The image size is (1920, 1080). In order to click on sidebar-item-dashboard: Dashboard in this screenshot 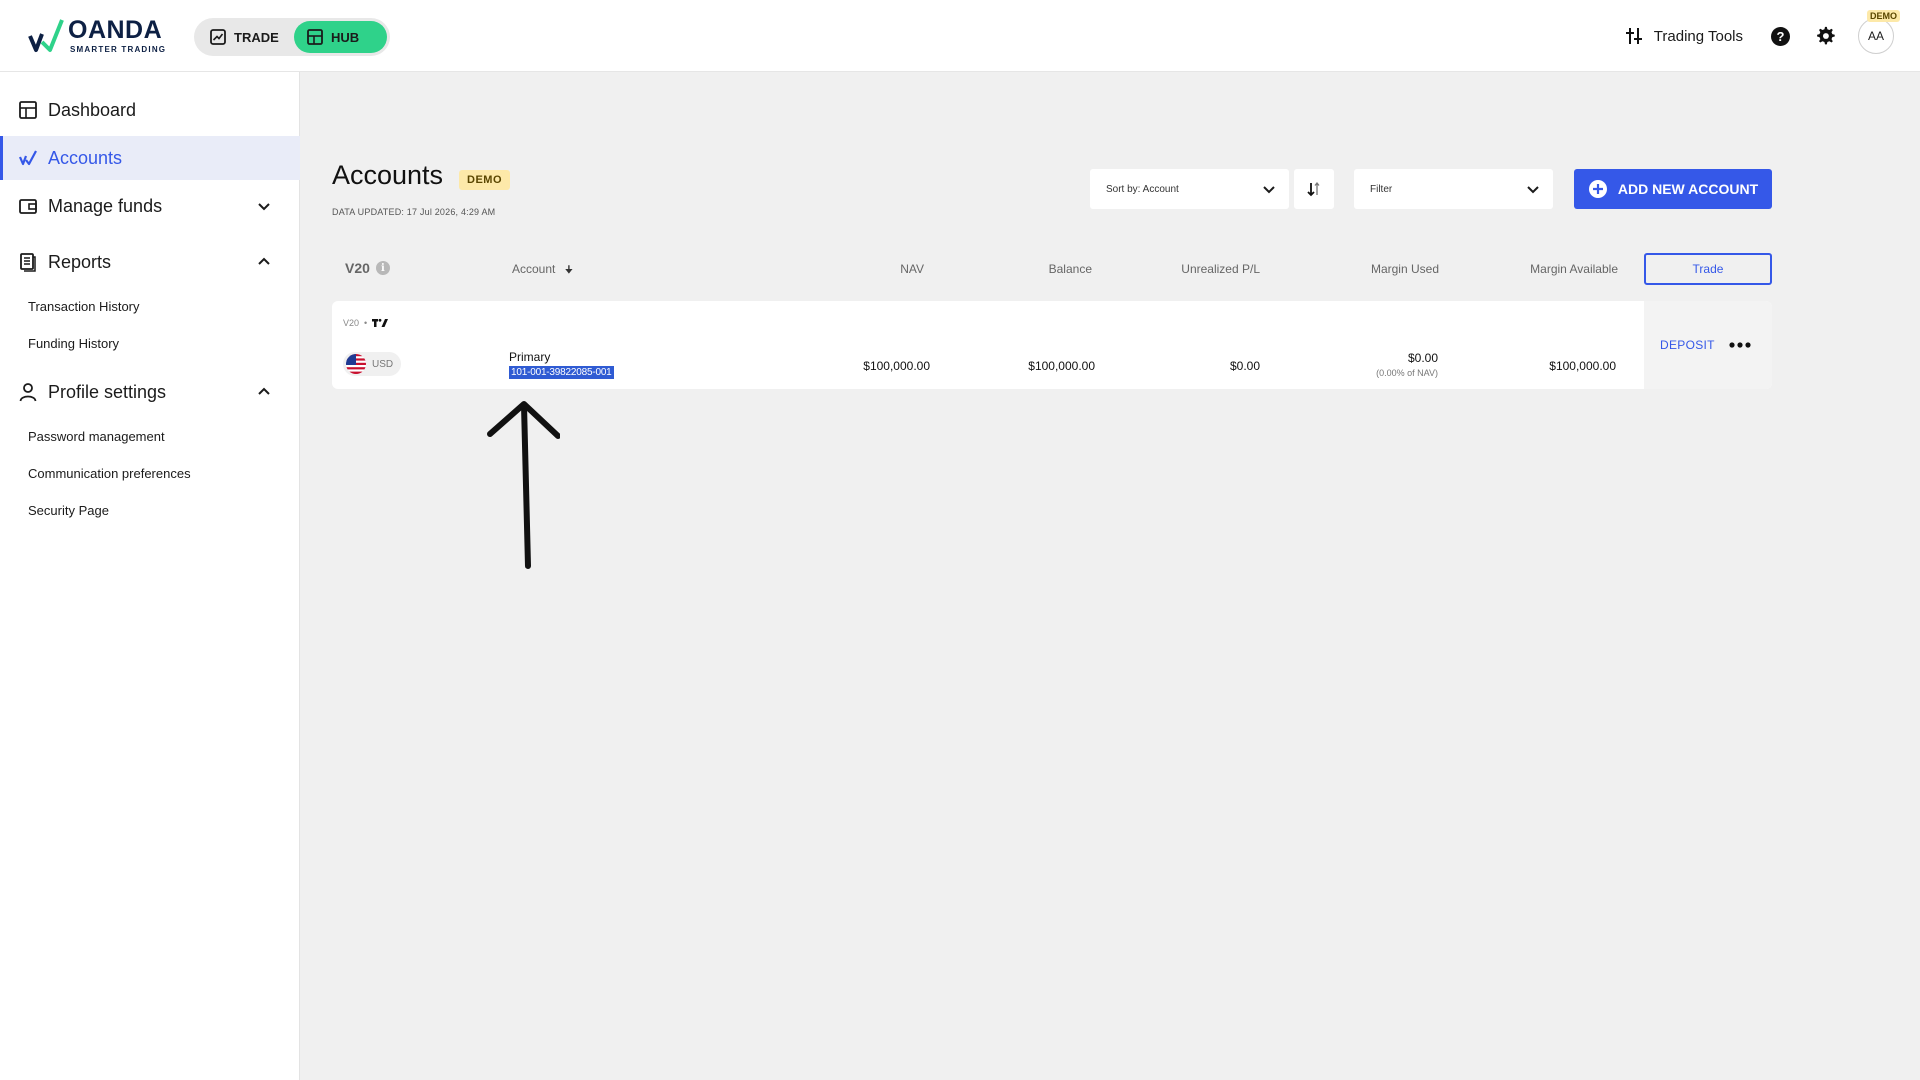, I will do `click(150, 110)`.